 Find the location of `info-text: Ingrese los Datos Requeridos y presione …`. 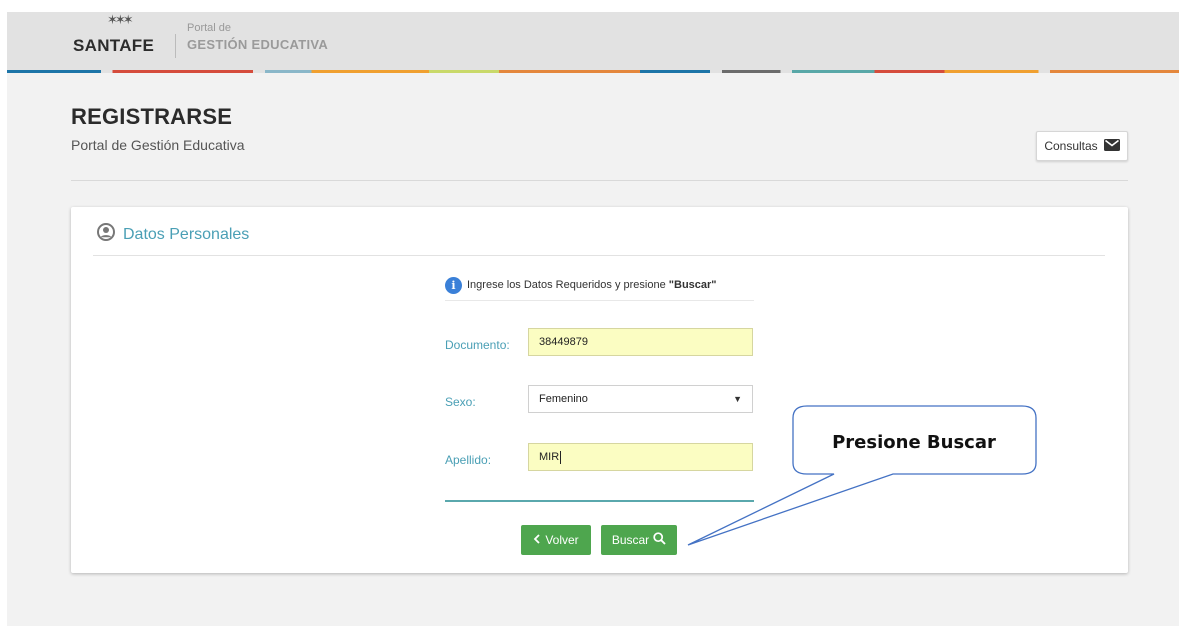

info-text: Ingrese los Datos Requeridos y presione … is located at coordinates (592, 285).